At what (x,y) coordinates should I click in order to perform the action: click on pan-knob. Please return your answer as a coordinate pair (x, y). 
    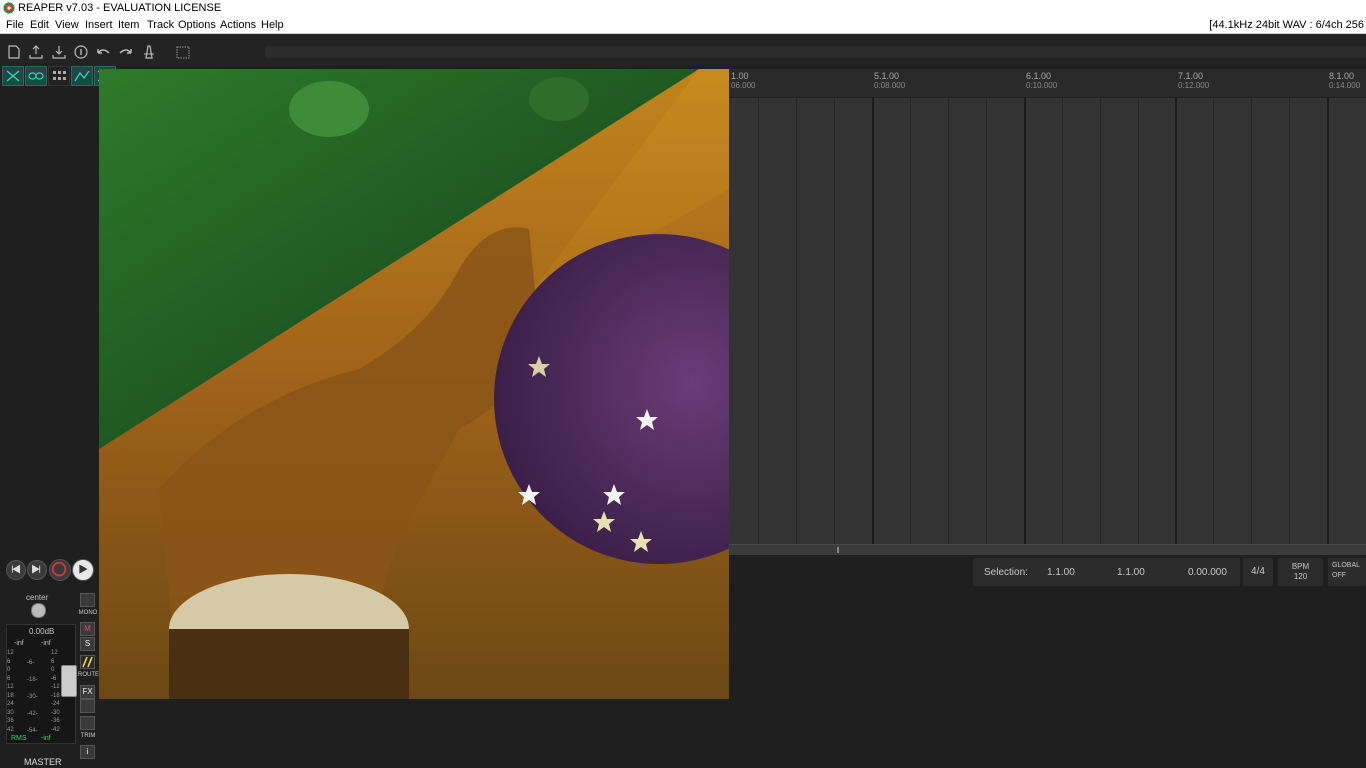
    Looking at the image, I should click on (38, 610).